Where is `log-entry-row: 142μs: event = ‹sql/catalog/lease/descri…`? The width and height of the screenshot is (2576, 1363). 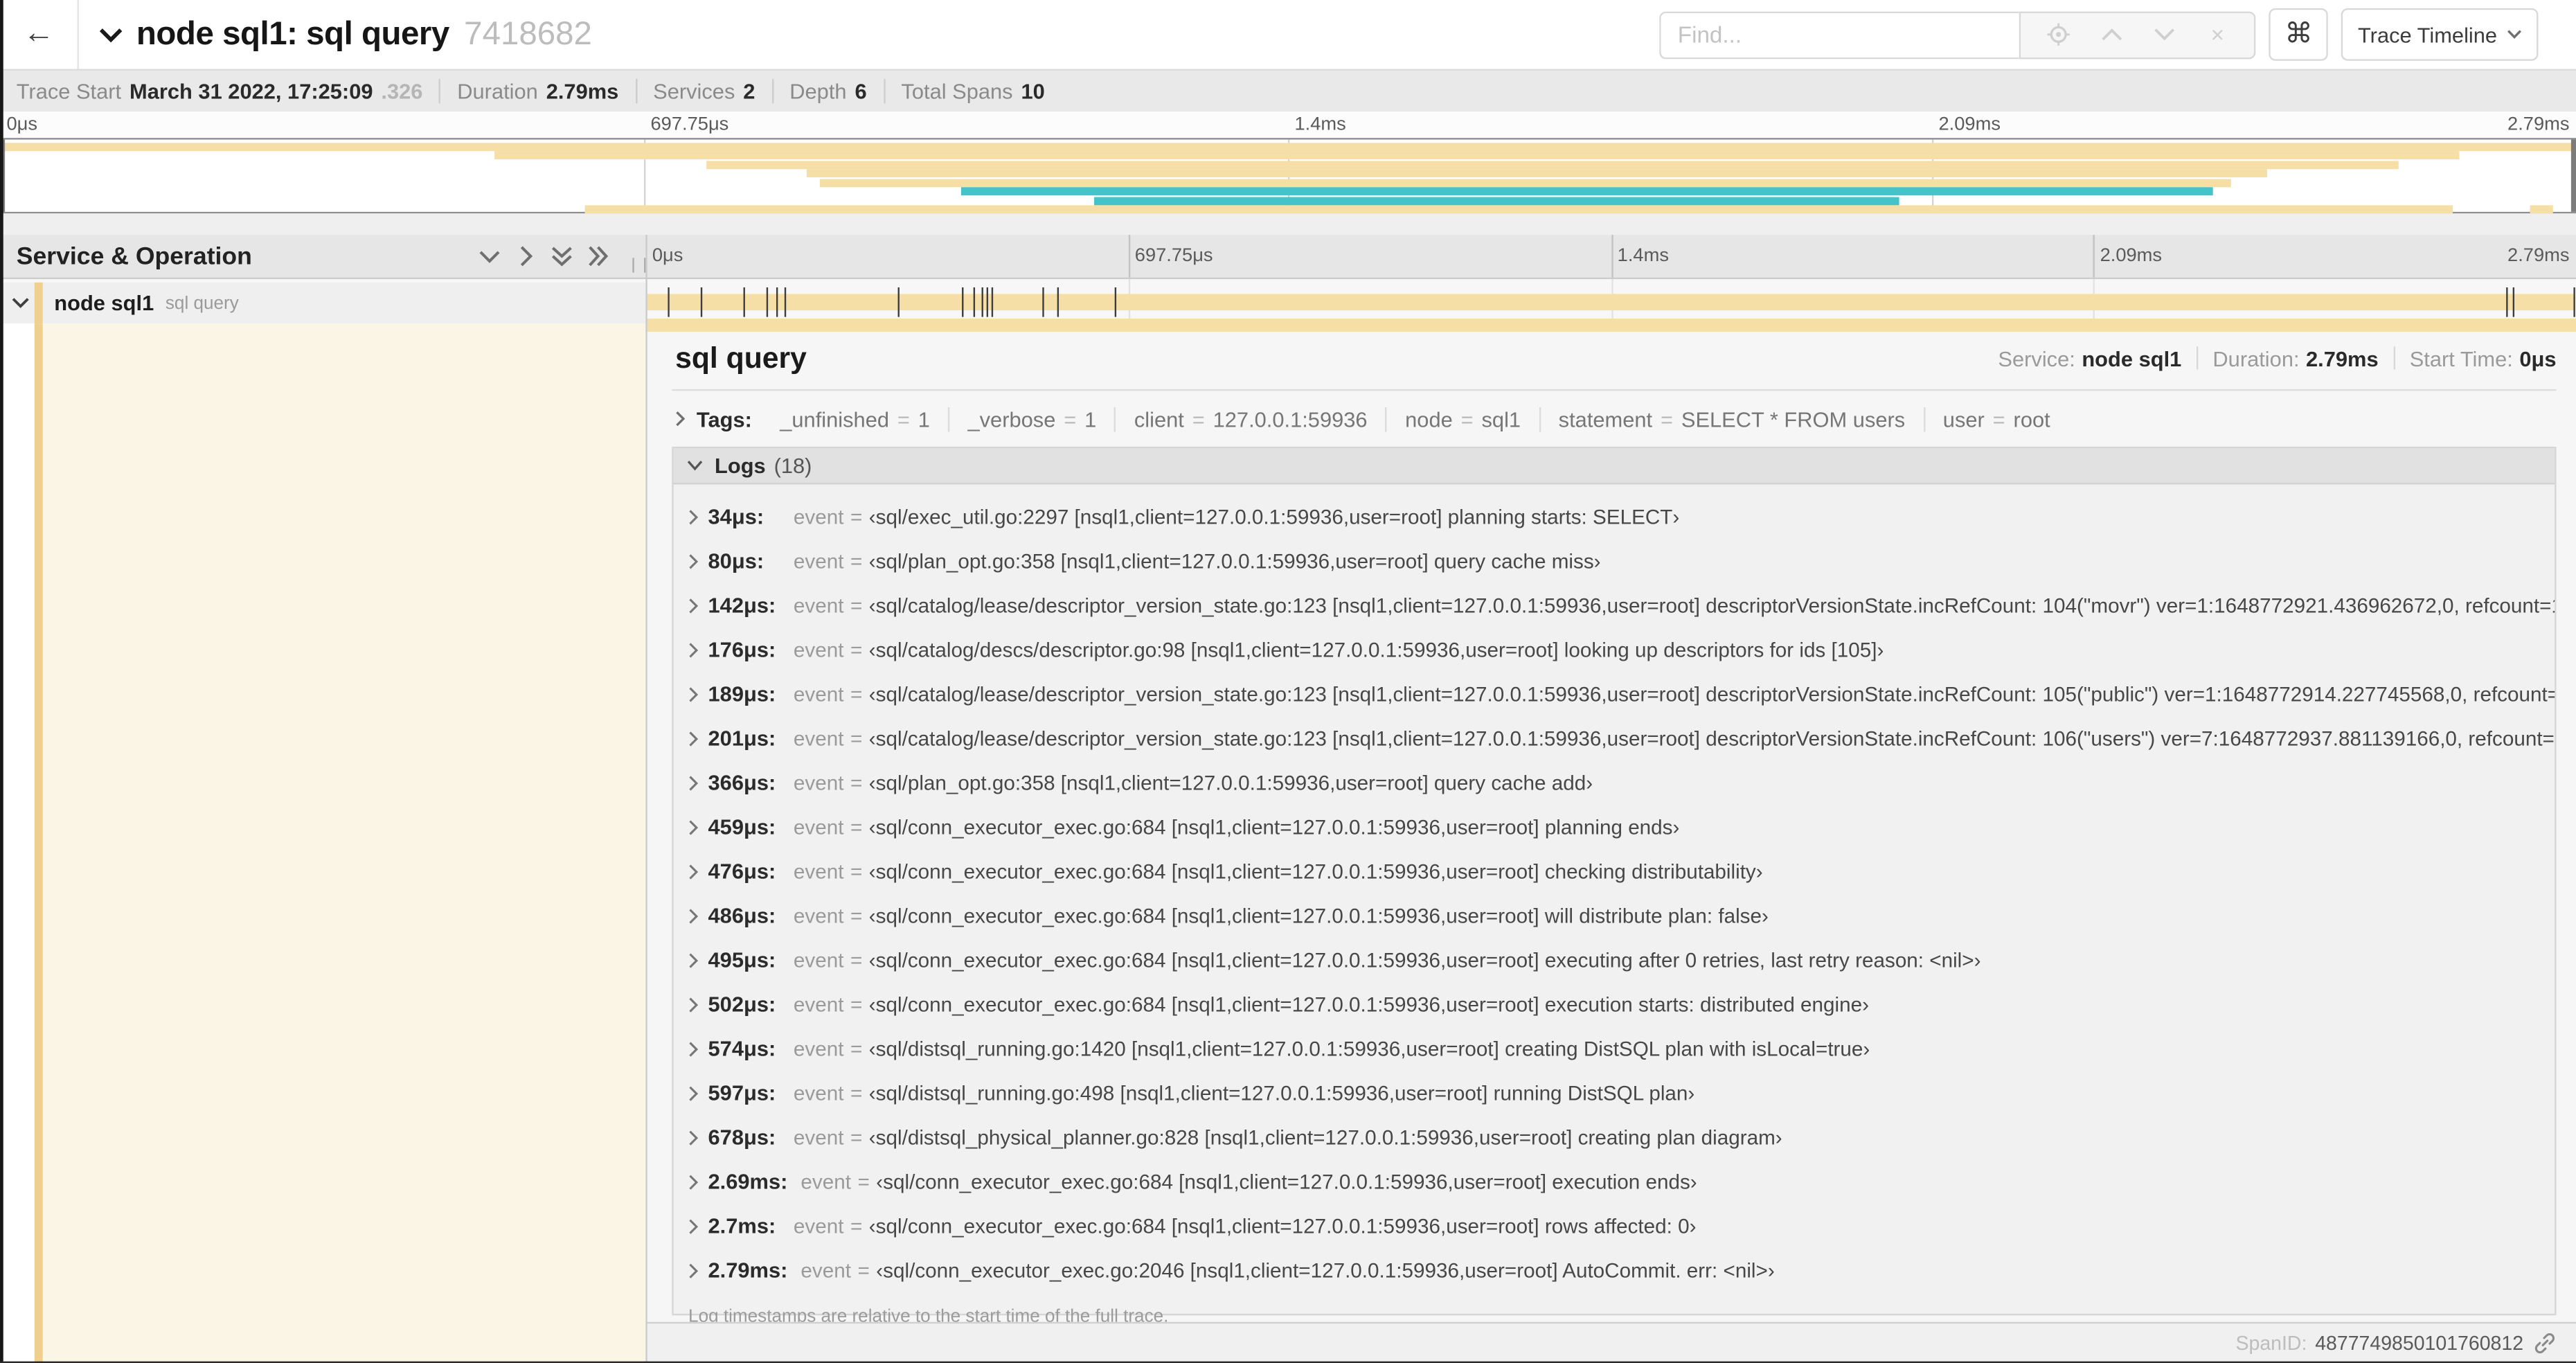 log-entry-row: 142μs: event = ‹sql/catalog/lease/descri… is located at coordinates (1615, 605).